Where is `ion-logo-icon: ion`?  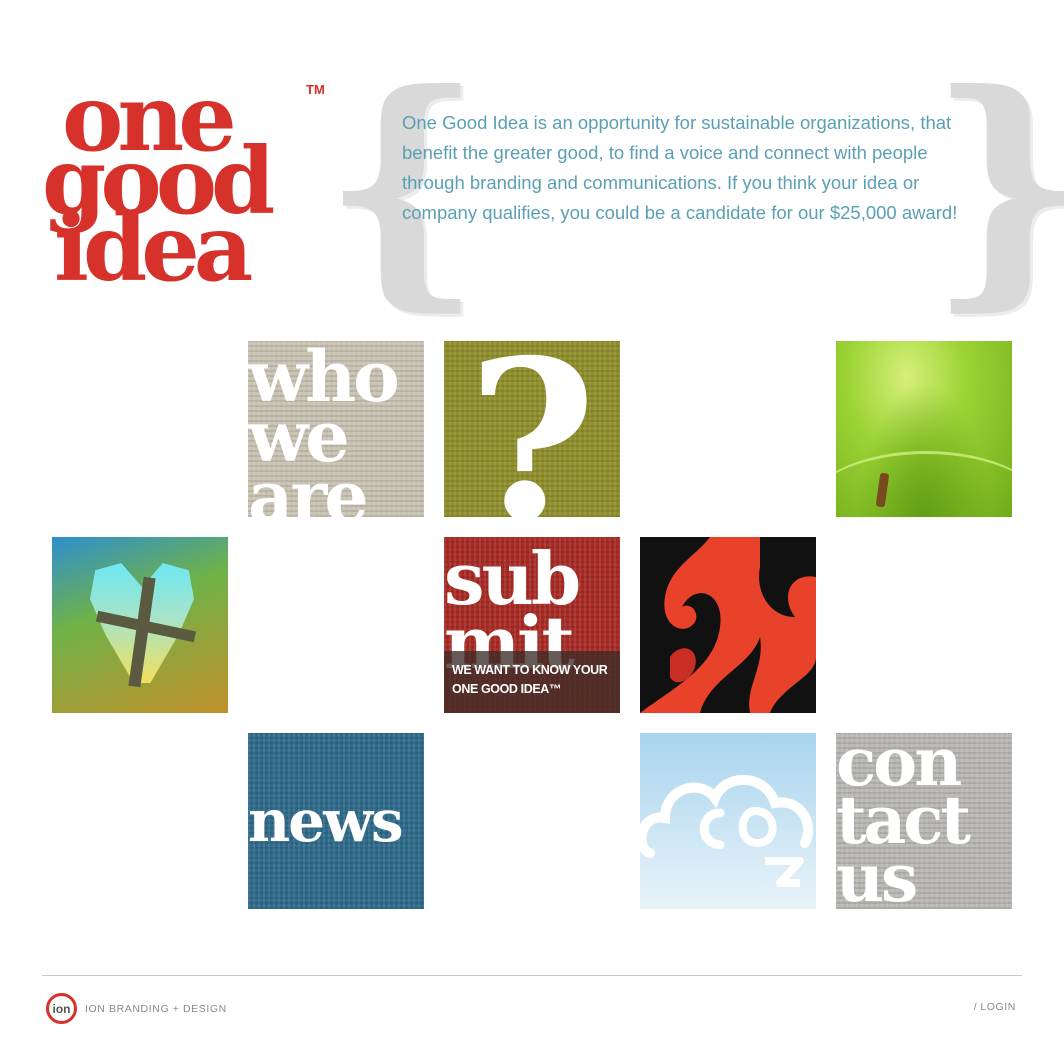 ion-logo-icon: ion is located at coordinates (61, 1008).